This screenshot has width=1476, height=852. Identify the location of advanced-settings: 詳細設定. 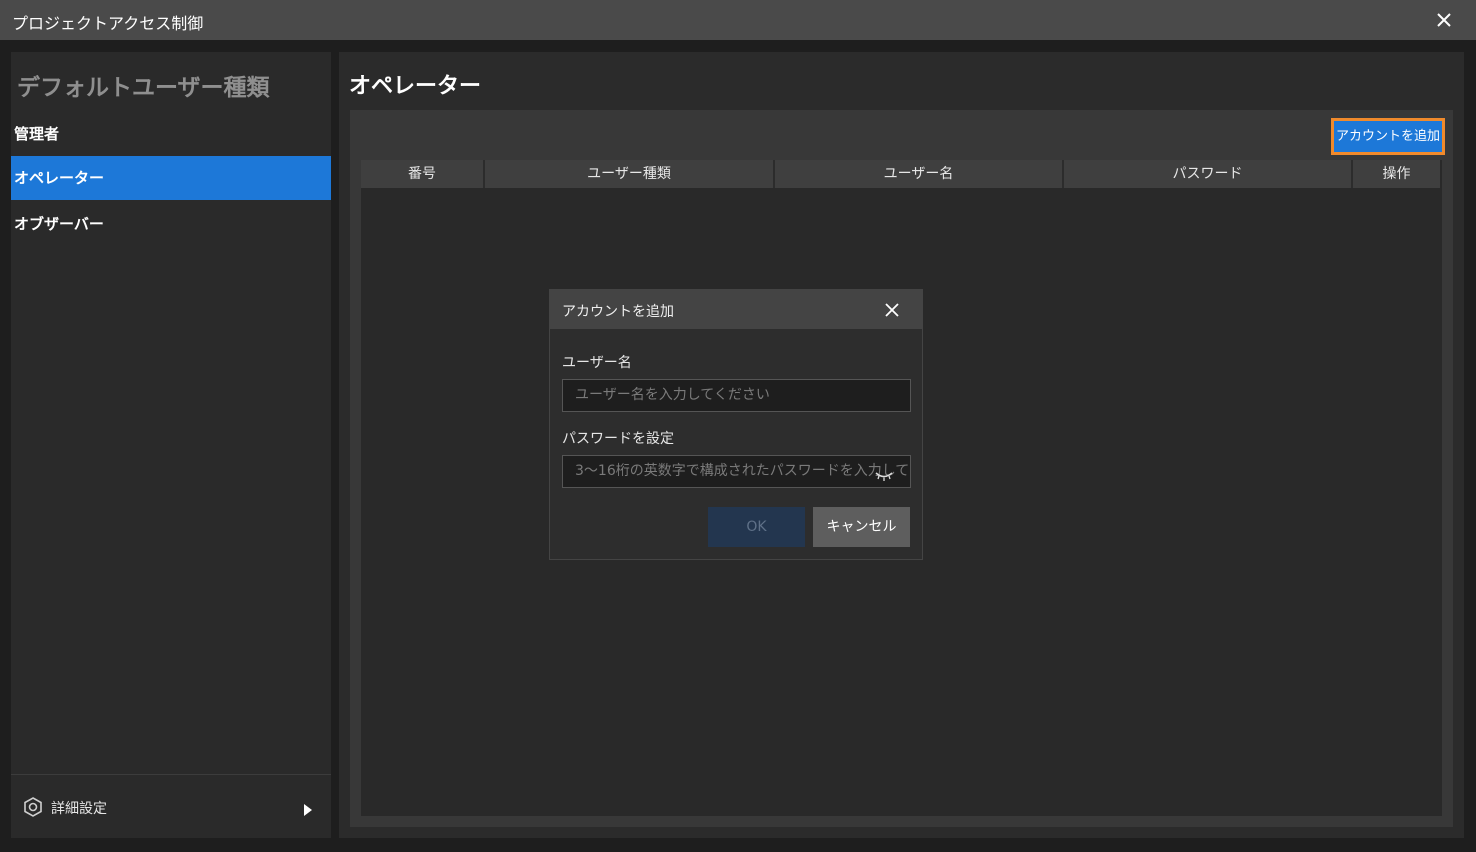
(171, 806).